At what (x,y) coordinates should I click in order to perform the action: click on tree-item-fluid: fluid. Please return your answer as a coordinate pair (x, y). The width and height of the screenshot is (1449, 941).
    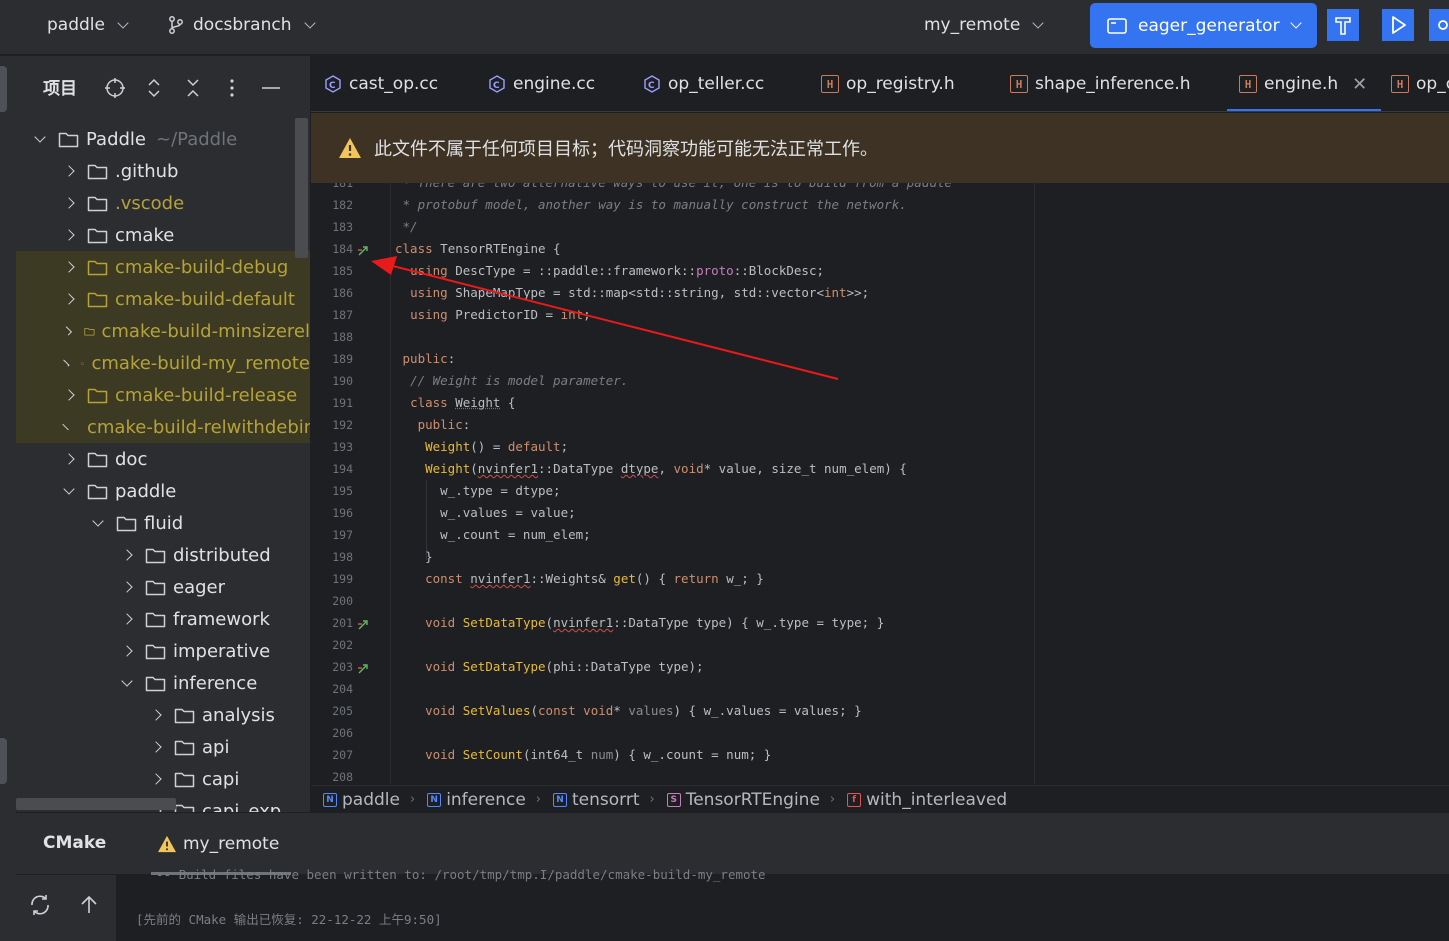
    Looking at the image, I should click on (163, 523).